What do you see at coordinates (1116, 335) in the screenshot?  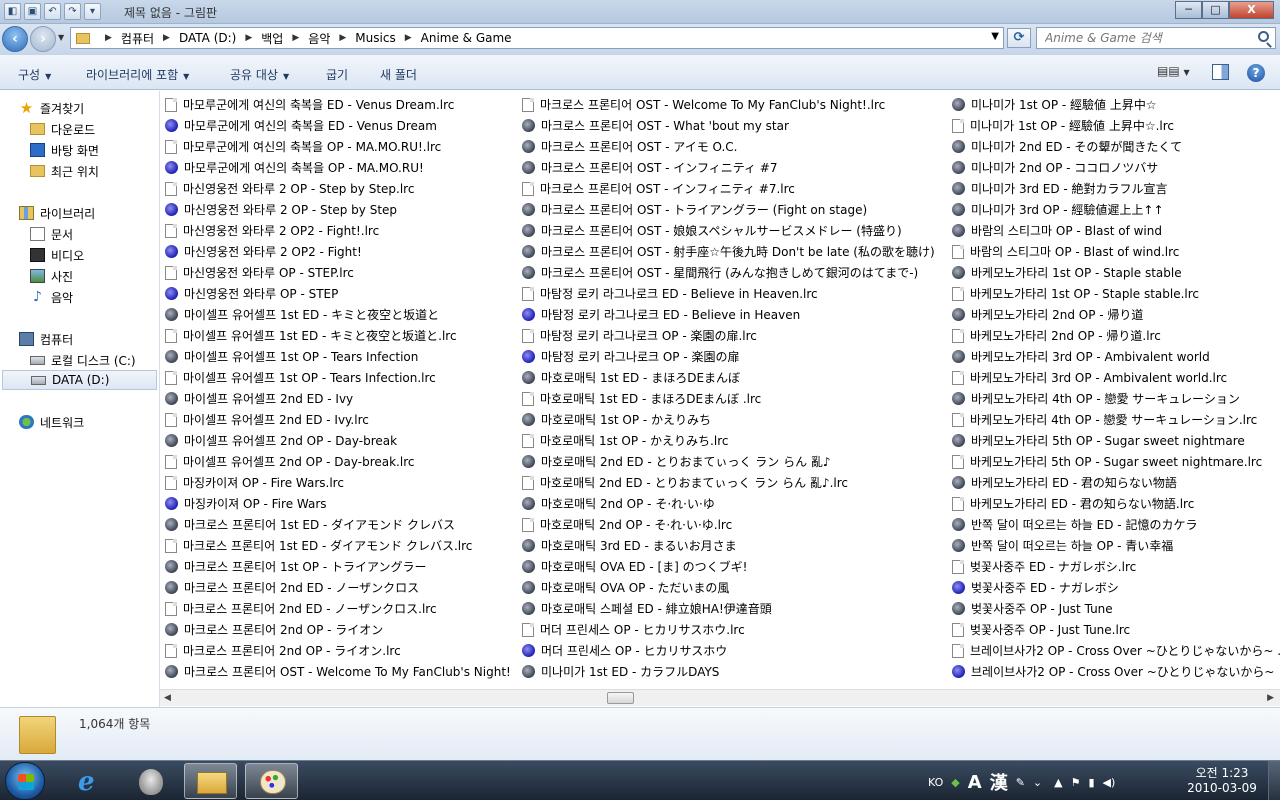 I see `file-item: 바케모노가타리 2nd OP - 帰り道.lrc` at bounding box center [1116, 335].